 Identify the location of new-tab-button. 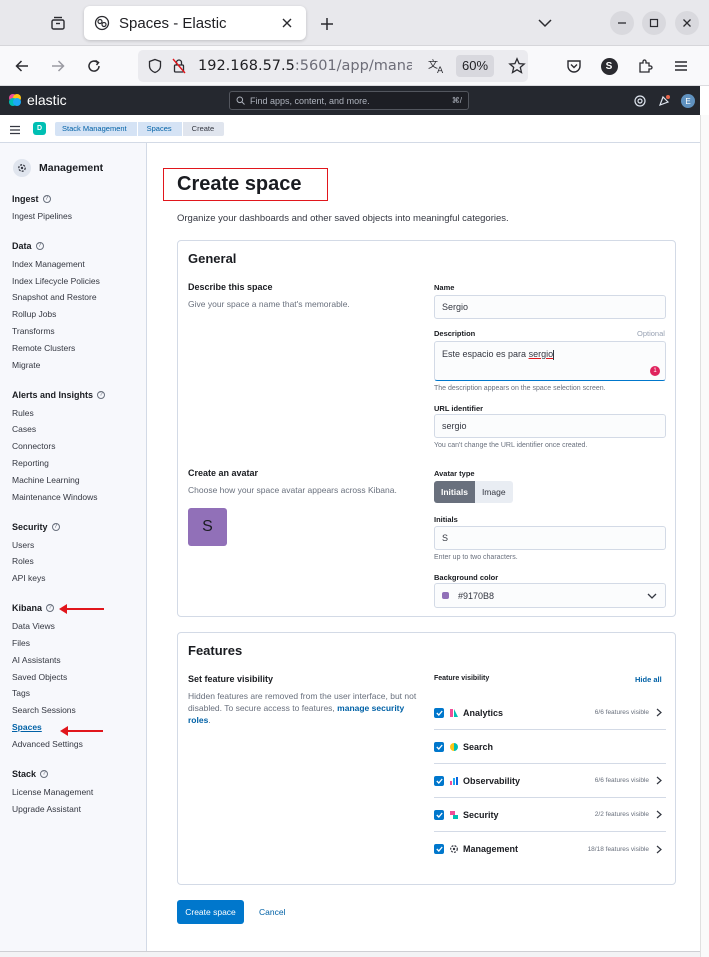
(327, 24).